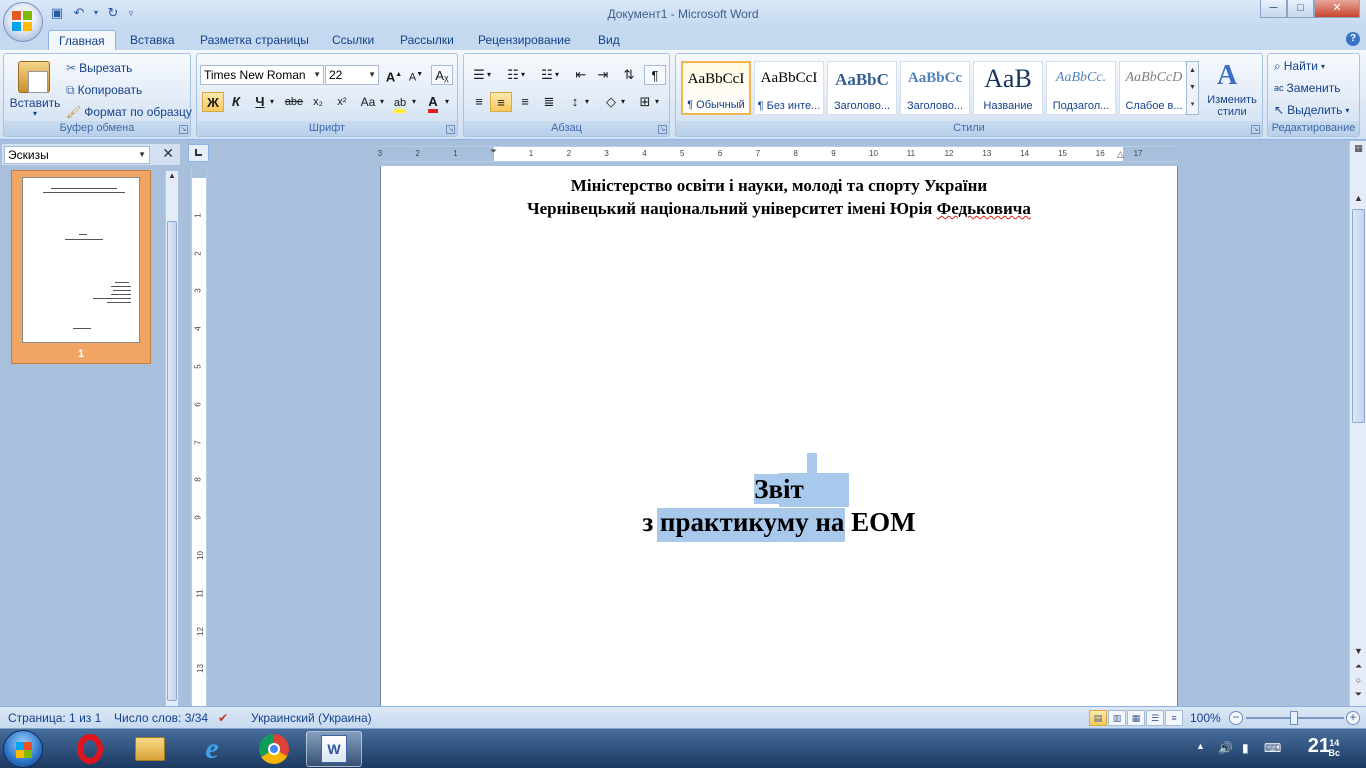  I want to click on thumbnail-scrollbar: ▲, so click(171, 438).